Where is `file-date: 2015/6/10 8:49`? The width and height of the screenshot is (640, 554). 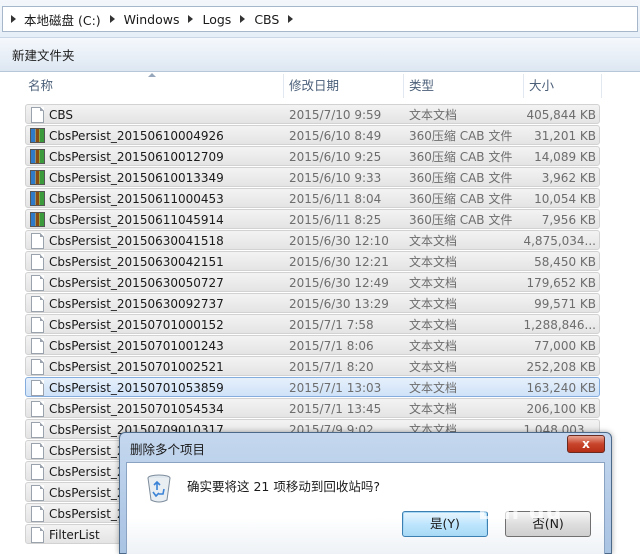 file-date: 2015/6/10 8:49 is located at coordinates (335, 136).